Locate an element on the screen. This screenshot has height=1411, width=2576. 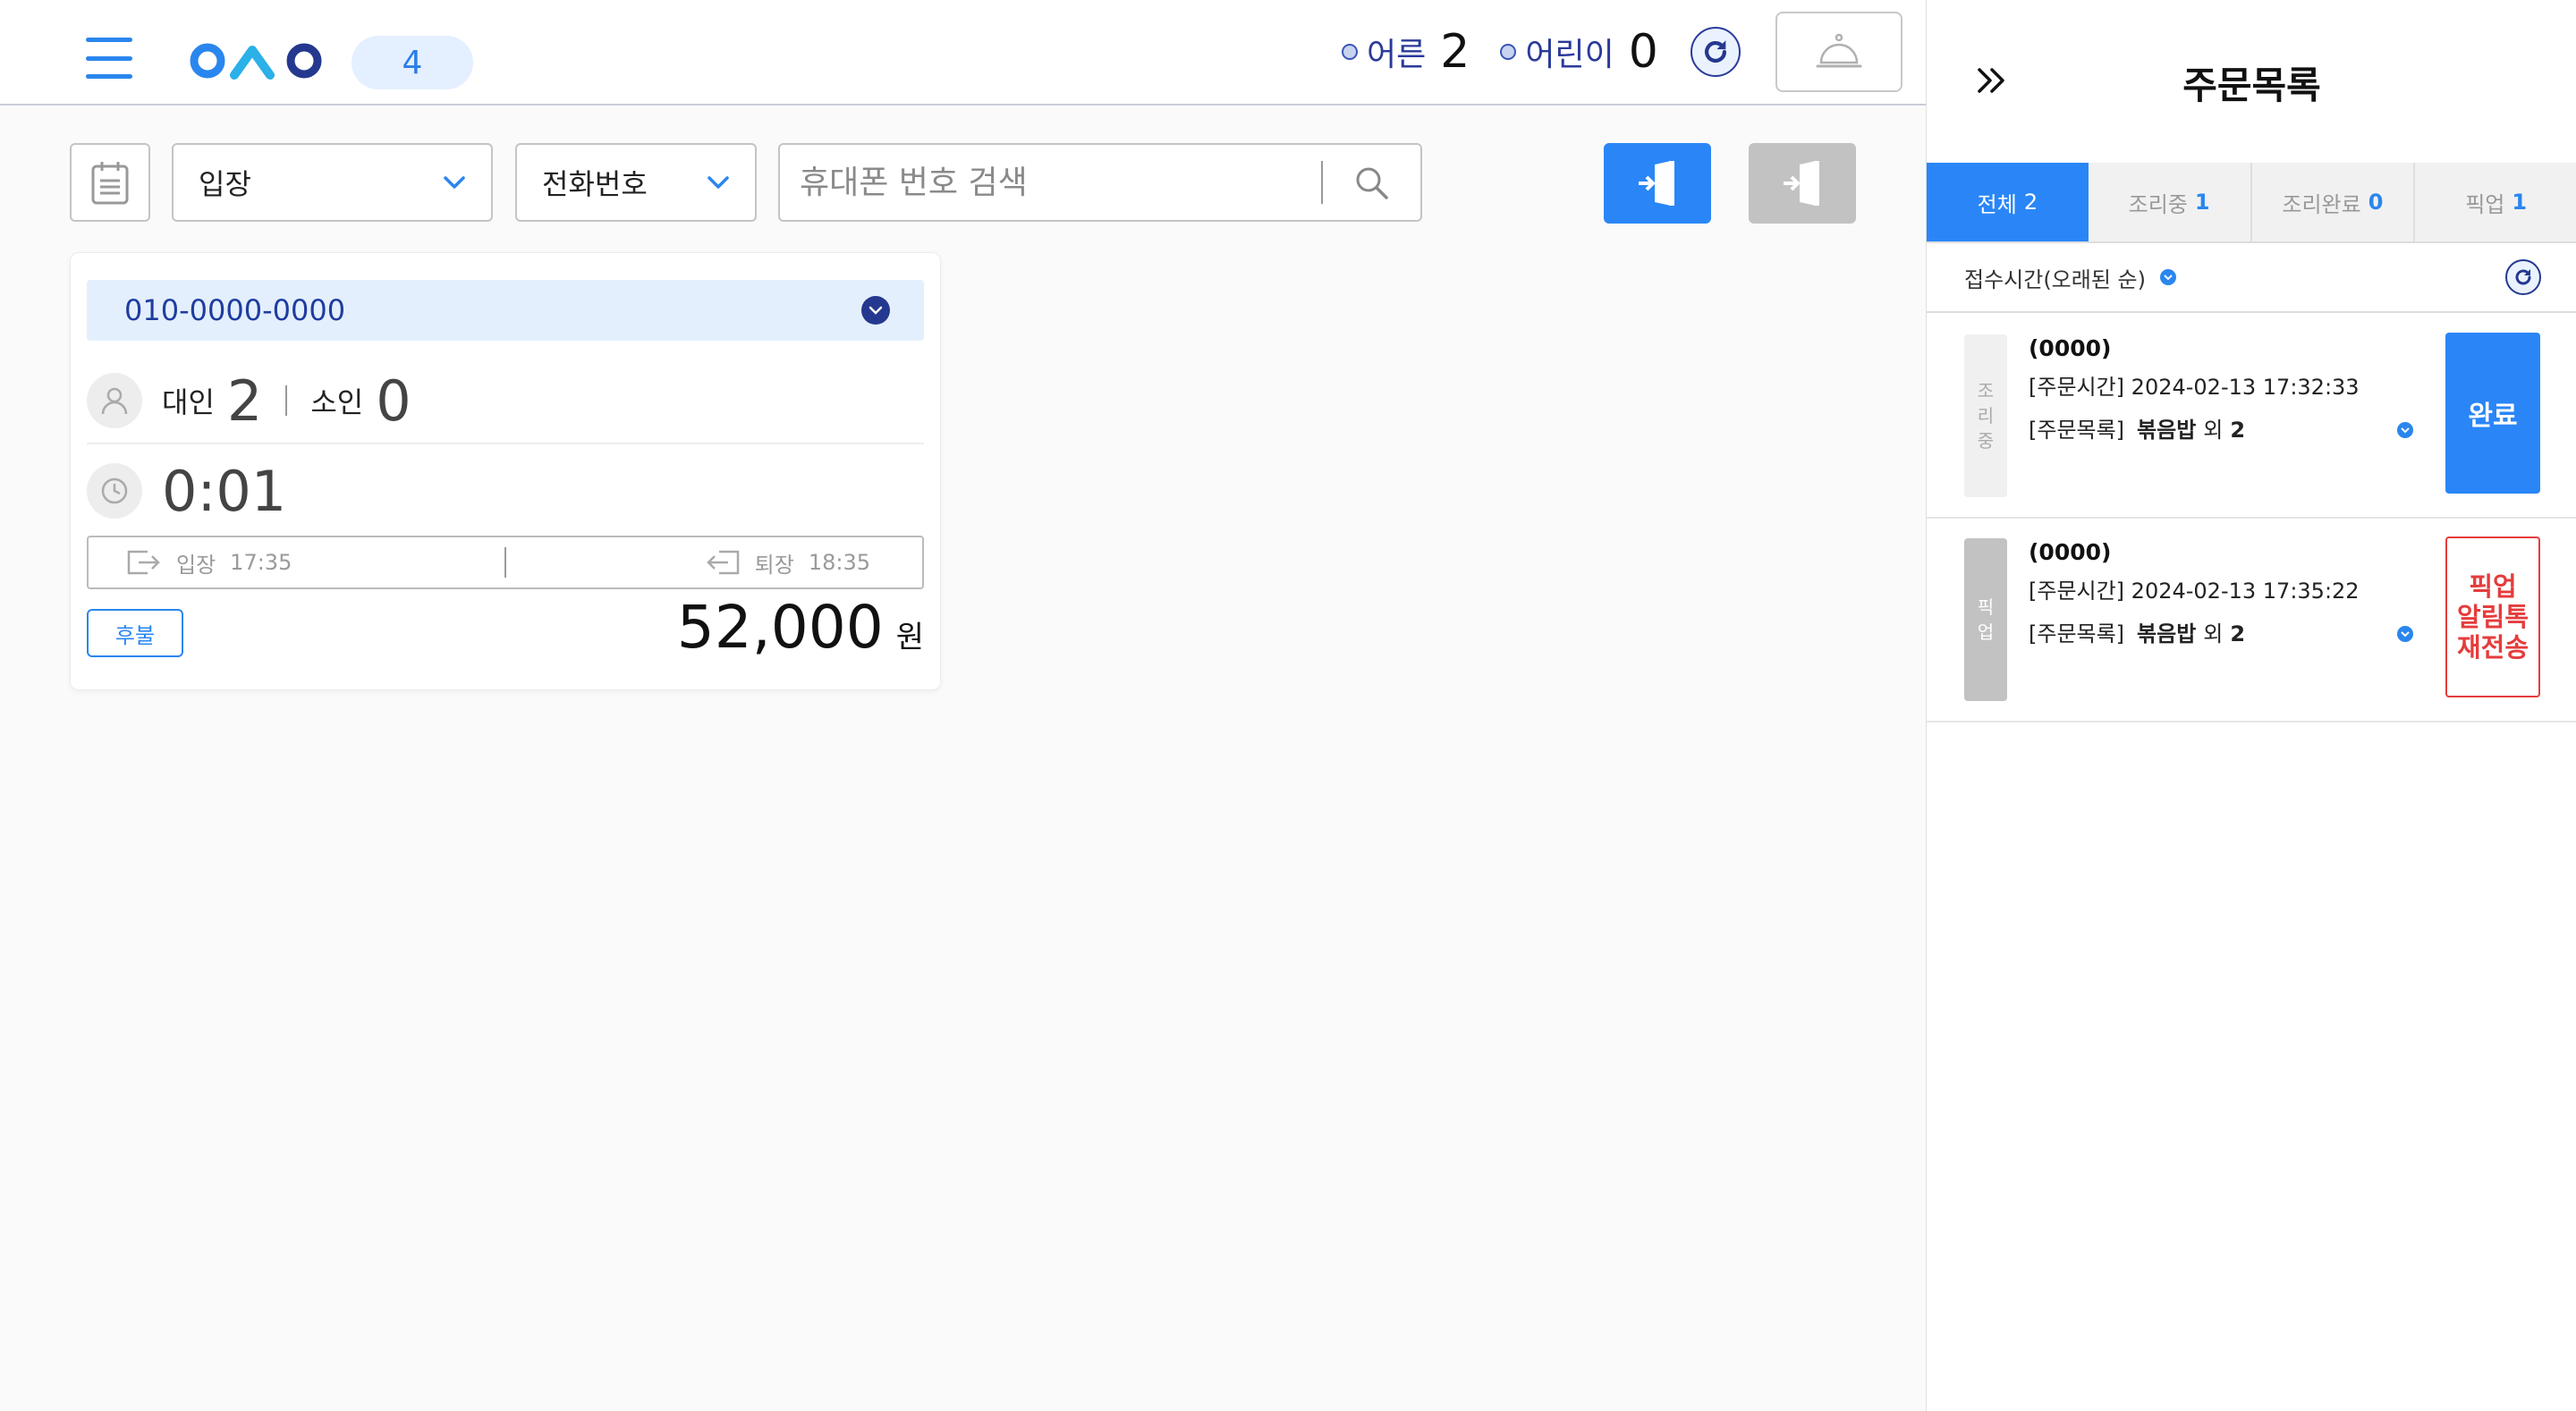
tab-cooking: 조리중 1 is located at coordinates (2170, 202).